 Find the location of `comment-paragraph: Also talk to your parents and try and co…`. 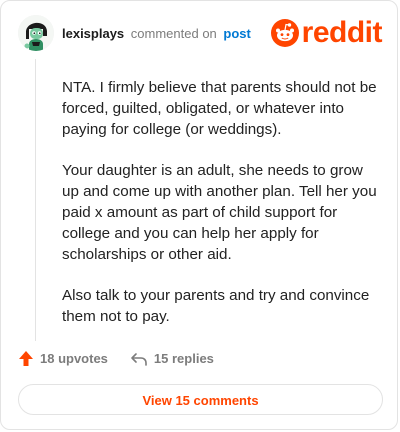

comment-paragraph: Also talk to your parents and try and co… is located at coordinates (216, 306).